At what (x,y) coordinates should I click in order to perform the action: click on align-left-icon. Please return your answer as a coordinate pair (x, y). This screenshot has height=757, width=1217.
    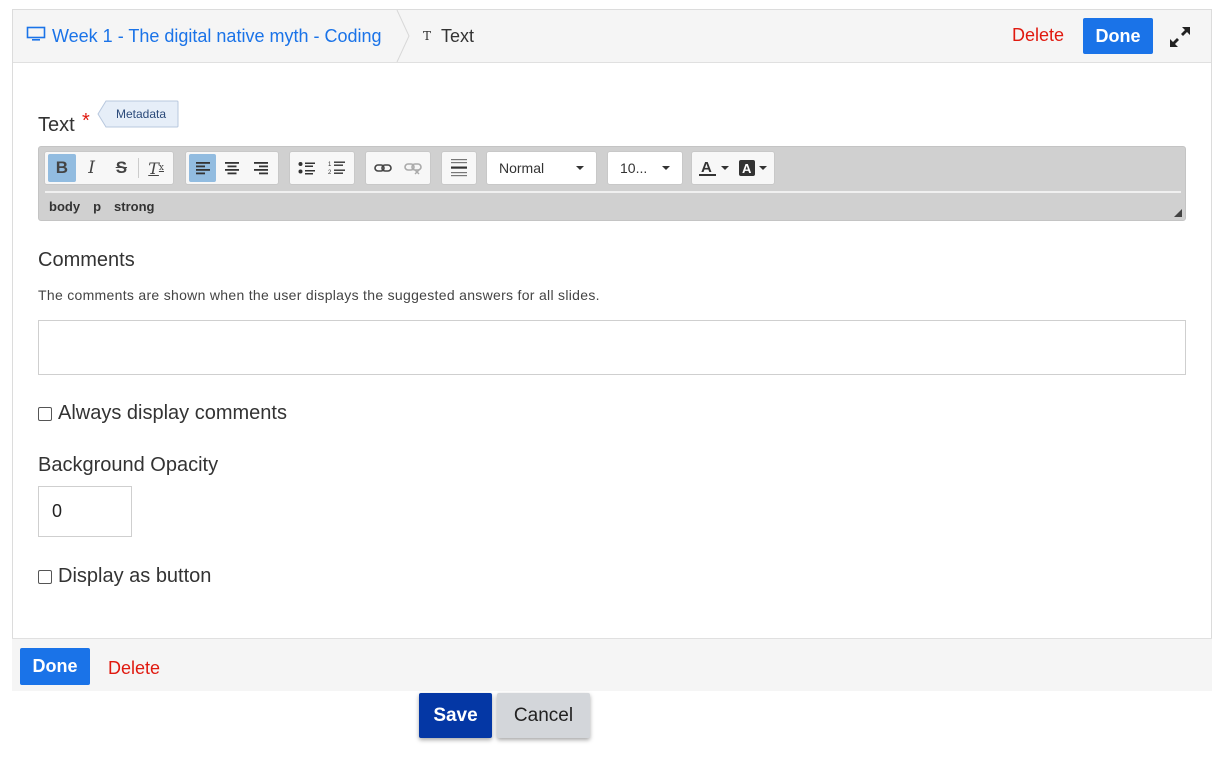
    Looking at the image, I should click on (203, 168).